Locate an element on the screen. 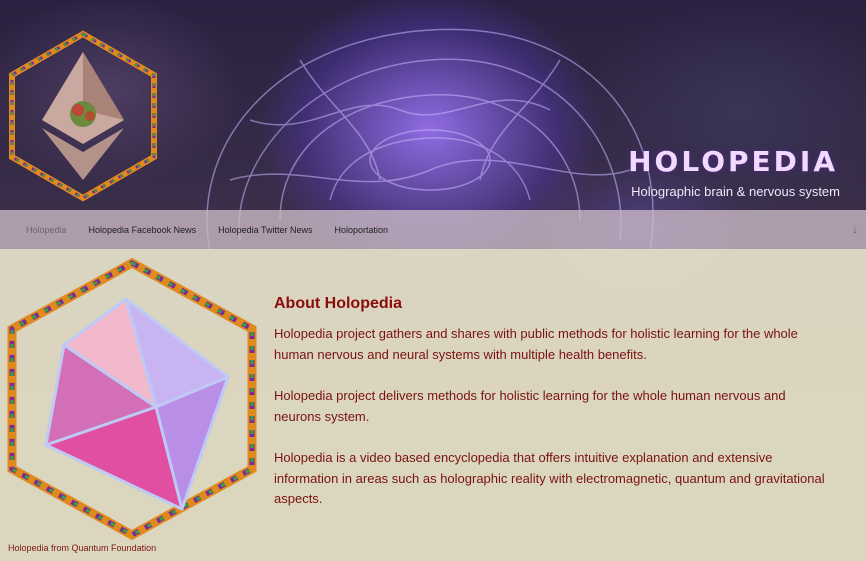 The height and width of the screenshot is (561, 866). image-caption: Holopedia from Quantum Foundation is located at coordinates (82, 548).